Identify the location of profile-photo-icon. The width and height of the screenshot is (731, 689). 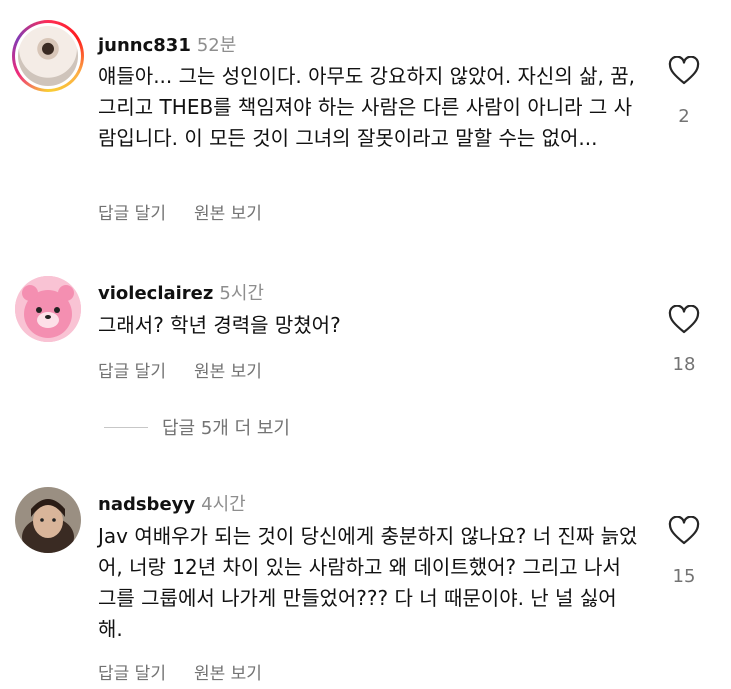
(48, 520).